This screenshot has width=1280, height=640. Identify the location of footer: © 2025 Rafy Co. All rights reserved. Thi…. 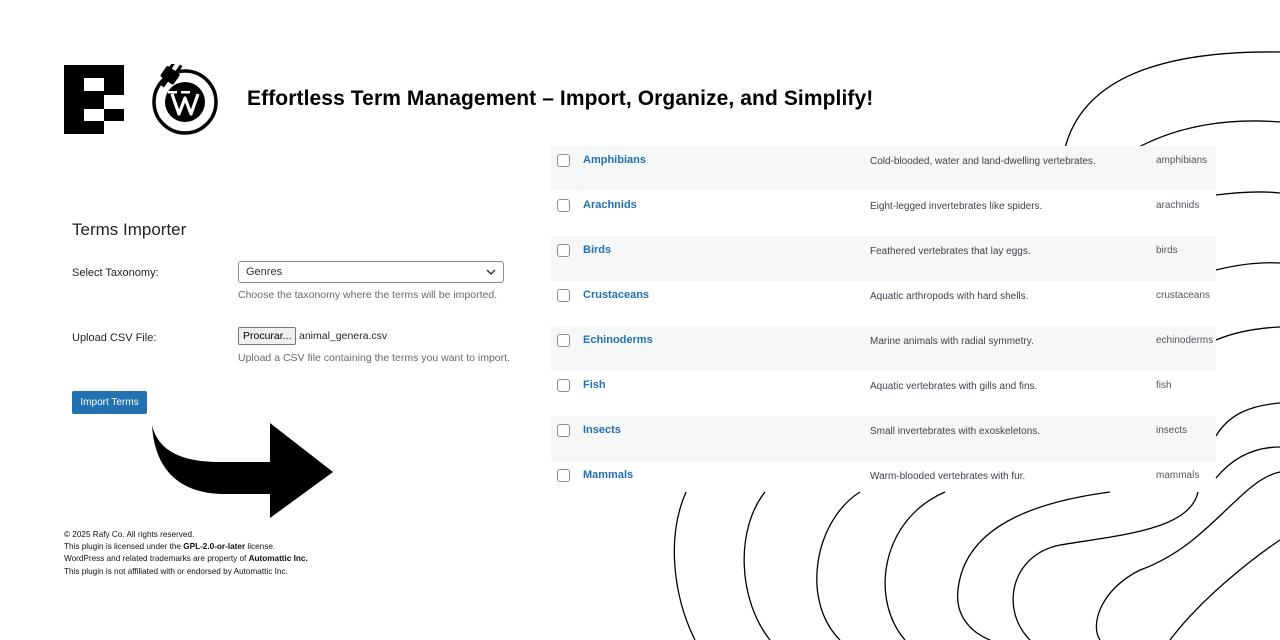
(186, 553).